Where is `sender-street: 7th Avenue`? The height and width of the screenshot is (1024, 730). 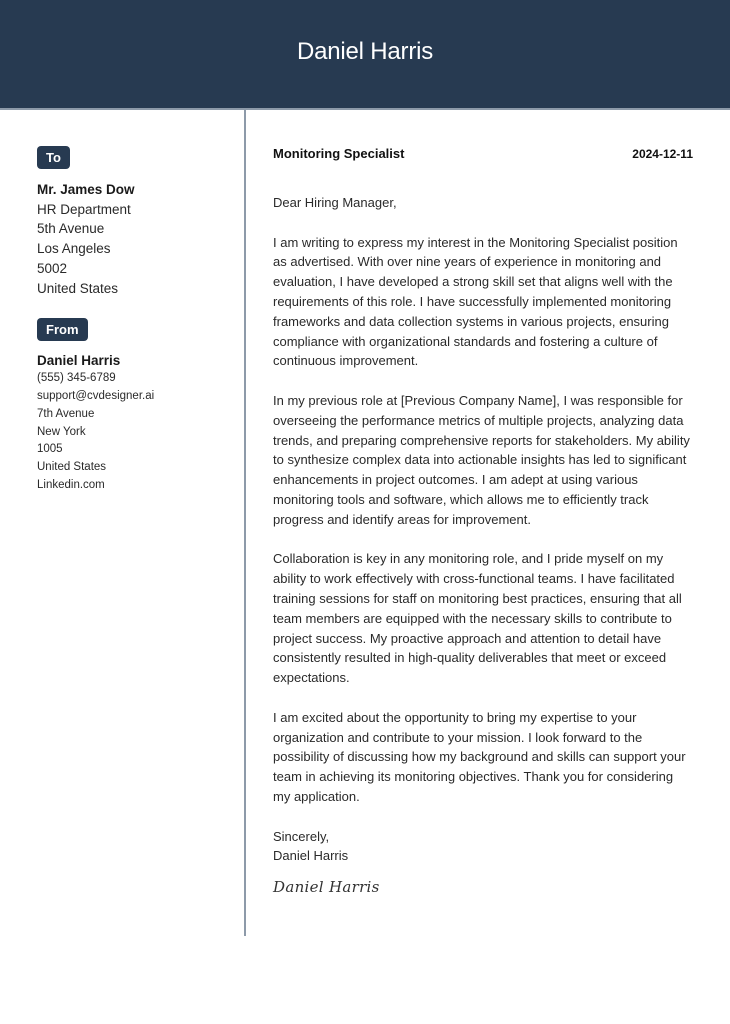 sender-street: 7th Avenue is located at coordinates (66, 413).